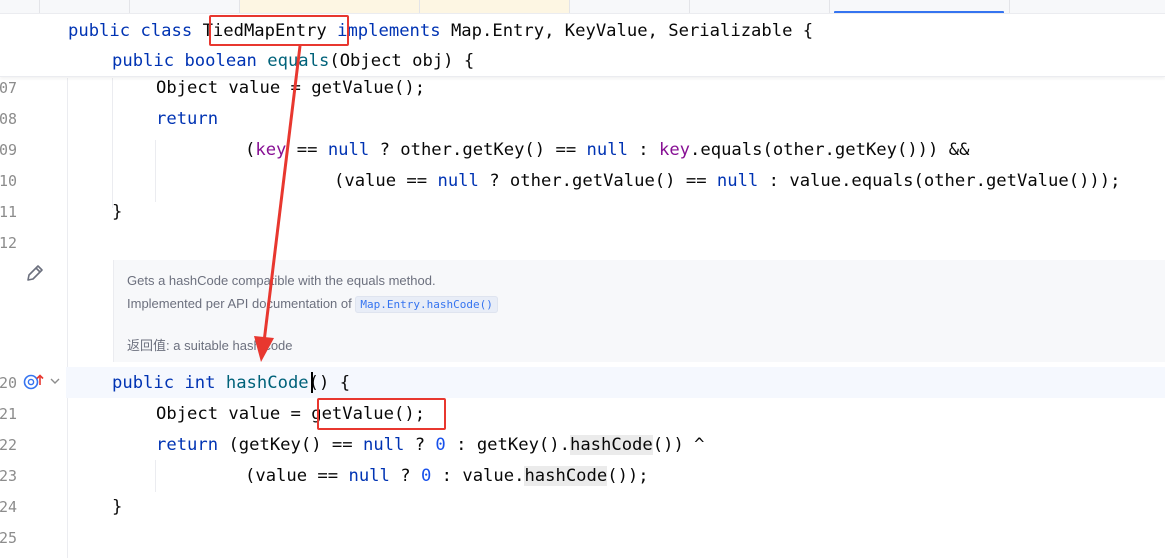  Describe the element at coordinates (9, 181) in the screenshot. I see `line-number: 10` at that location.